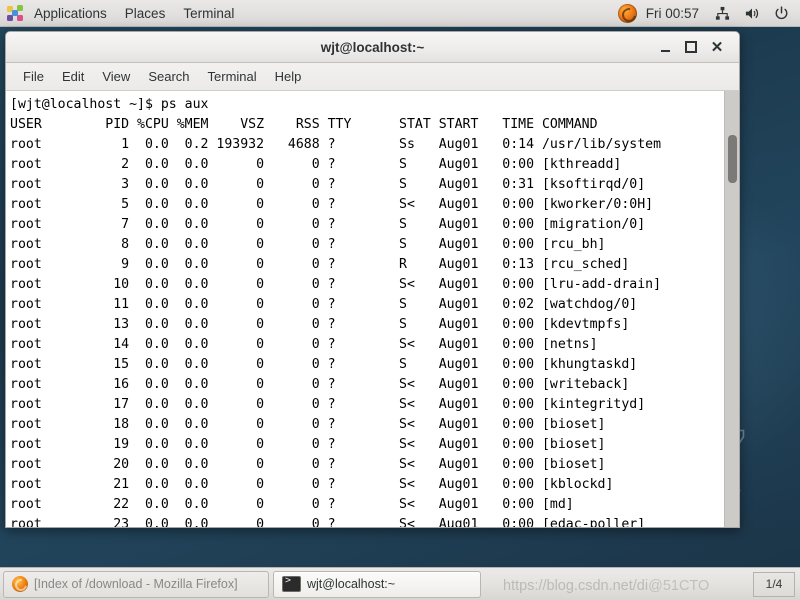  Describe the element at coordinates (717, 47) in the screenshot. I see `close-icon: ✕` at that location.